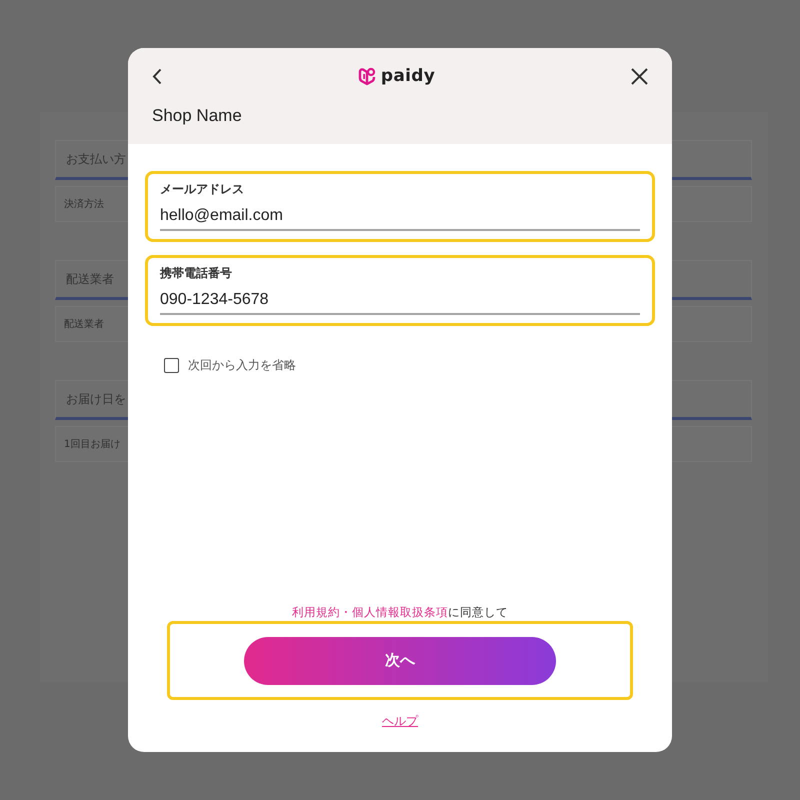 This screenshot has height=800, width=800. What do you see at coordinates (242, 365) in the screenshot?
I see `checkbox-label: 次回から入力を省略` at bounding box center [242, 365].